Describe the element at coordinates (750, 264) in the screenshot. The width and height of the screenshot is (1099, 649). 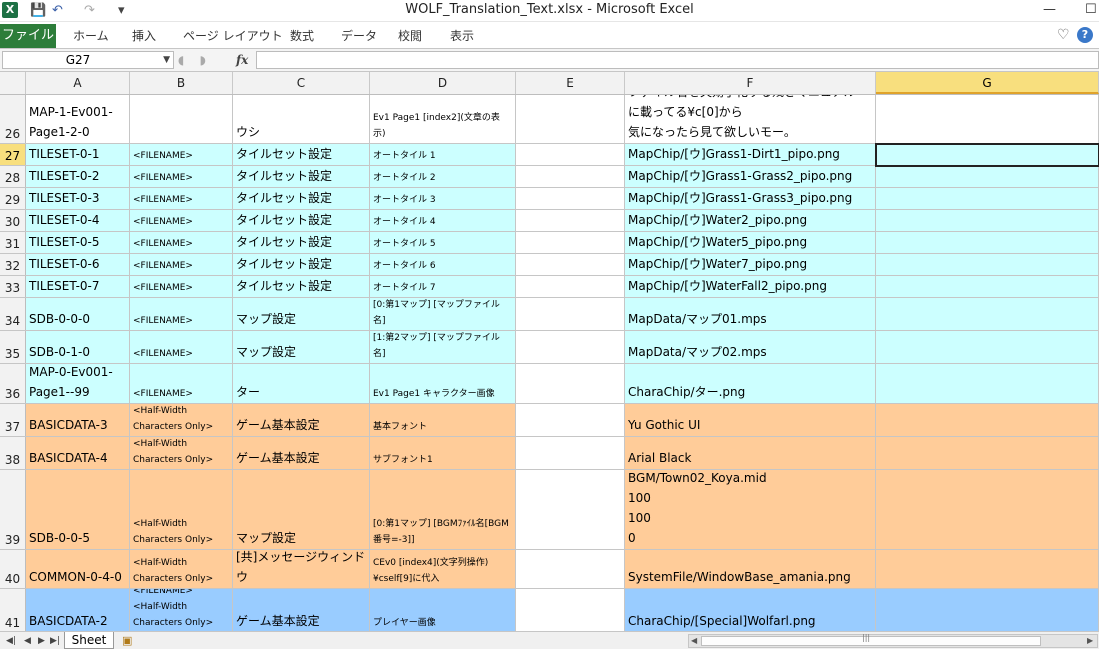
I see `cell-f32: MapChip/[ウ]Water7_pipo.png` at that location.